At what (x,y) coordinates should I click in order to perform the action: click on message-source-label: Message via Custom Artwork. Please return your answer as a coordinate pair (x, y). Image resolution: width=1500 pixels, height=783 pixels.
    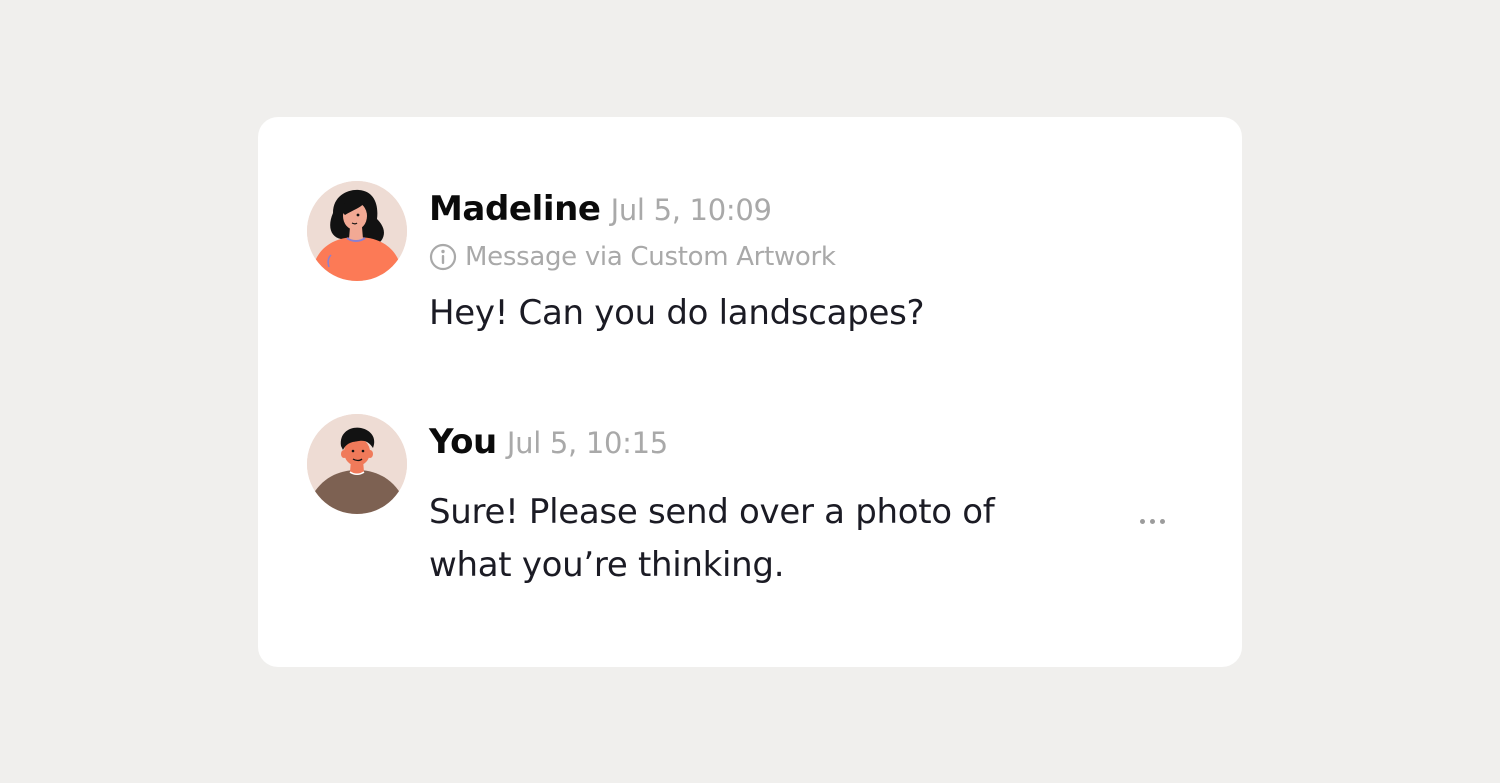
    Looking at the image, I should click on (650, 257).